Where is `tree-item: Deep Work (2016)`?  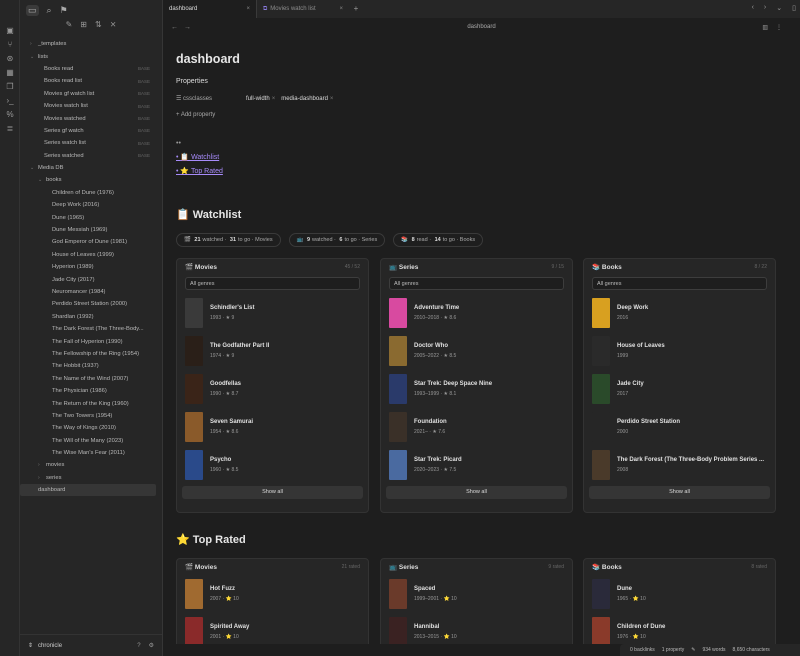 tree-item: Deep Work (2016) is located at coordinates (91, 205).